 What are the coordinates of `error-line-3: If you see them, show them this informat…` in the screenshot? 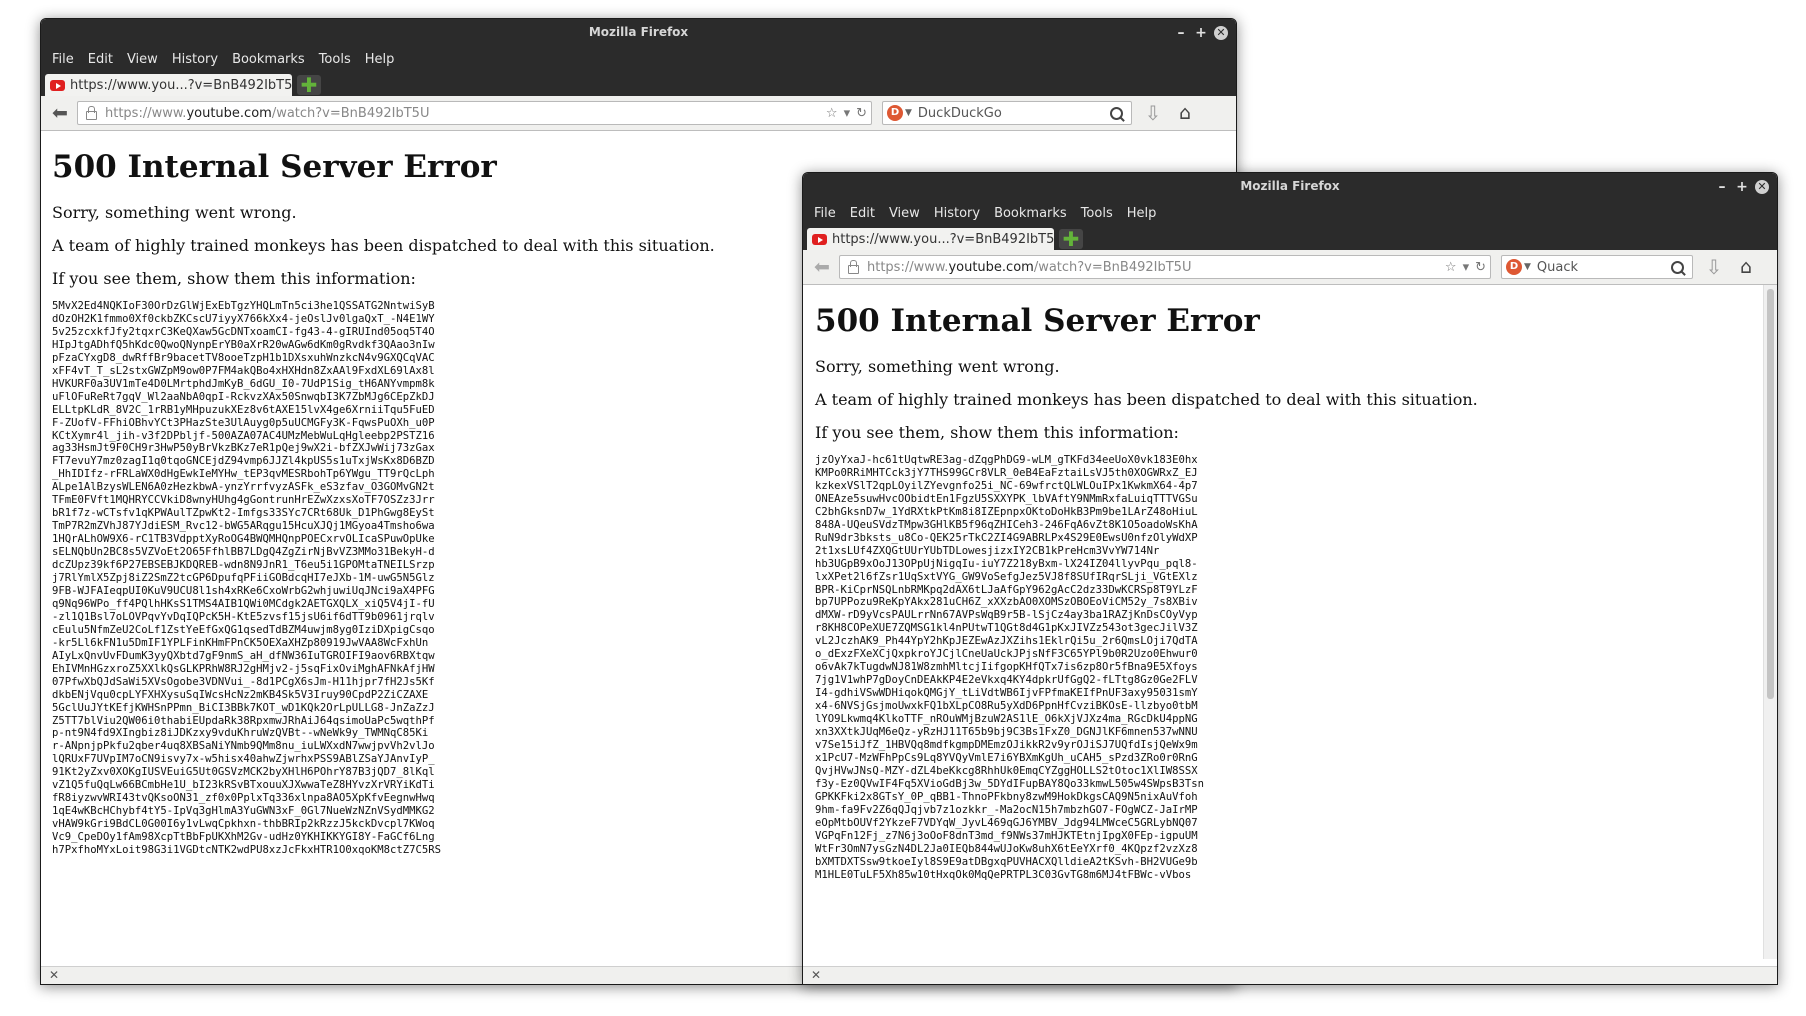 It's located at (997, 432).